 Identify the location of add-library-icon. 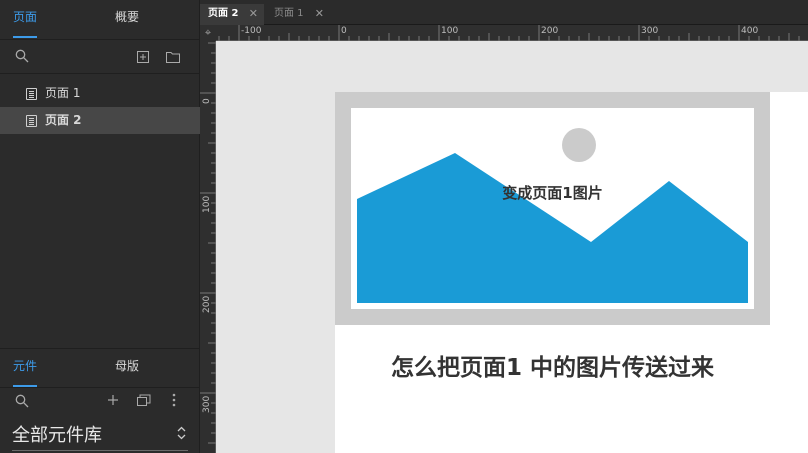
(113, 401).